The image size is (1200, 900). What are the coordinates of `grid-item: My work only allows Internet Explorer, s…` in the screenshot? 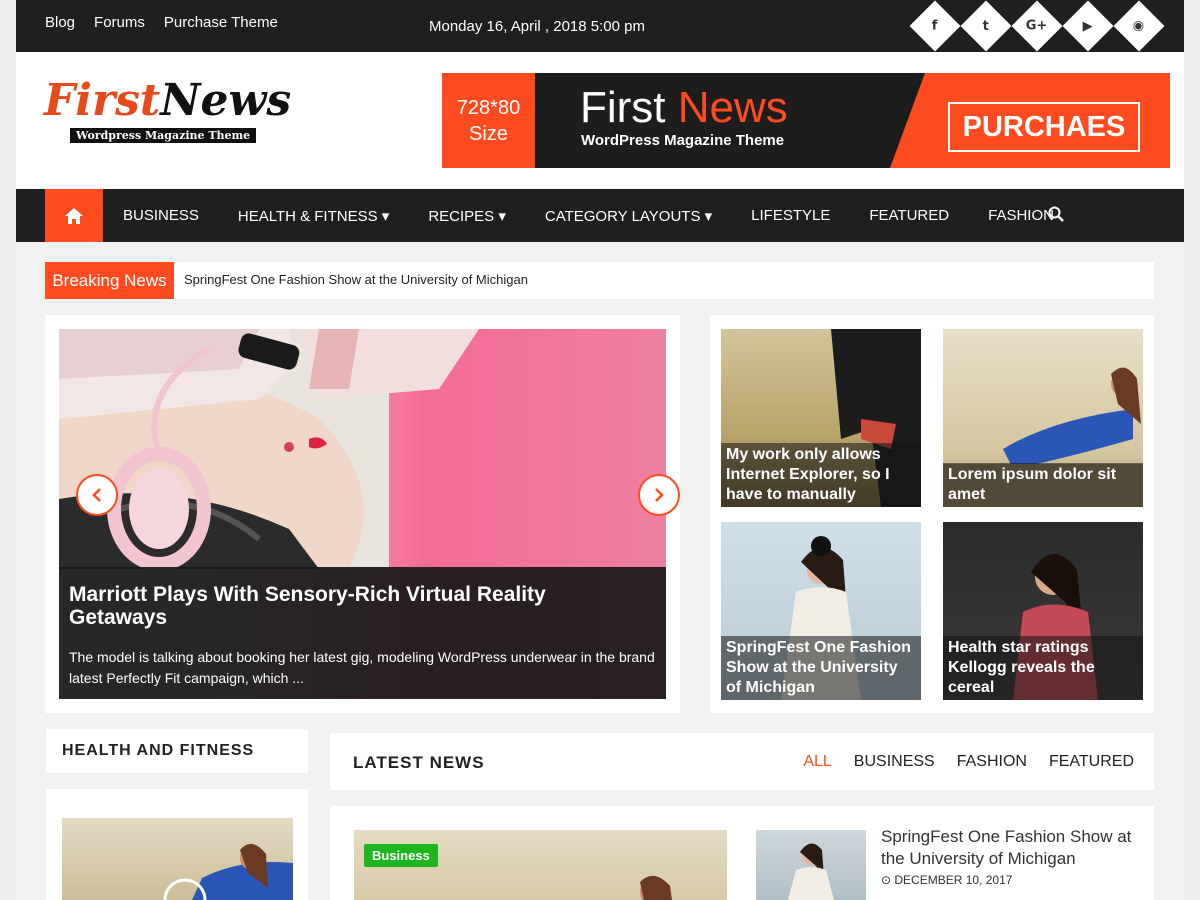 It's located at (821, 418).